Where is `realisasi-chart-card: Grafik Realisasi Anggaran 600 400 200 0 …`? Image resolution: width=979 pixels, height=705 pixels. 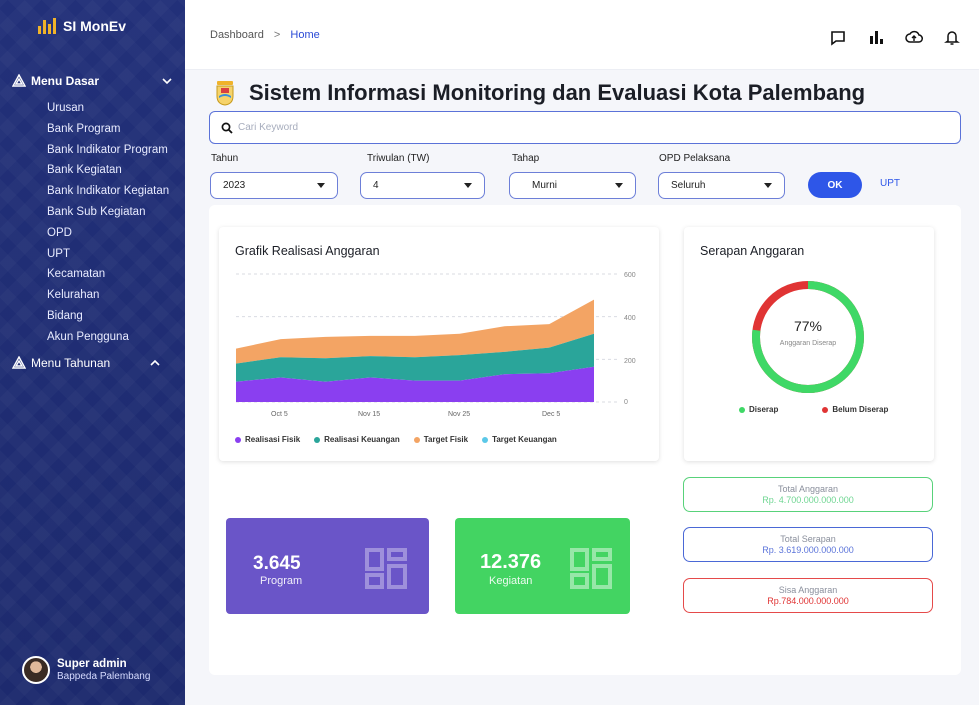
realisasi-chart-card: Grafik Realisasi Anggaran 600 400 200 0 … is located at coordinates (439, 344).